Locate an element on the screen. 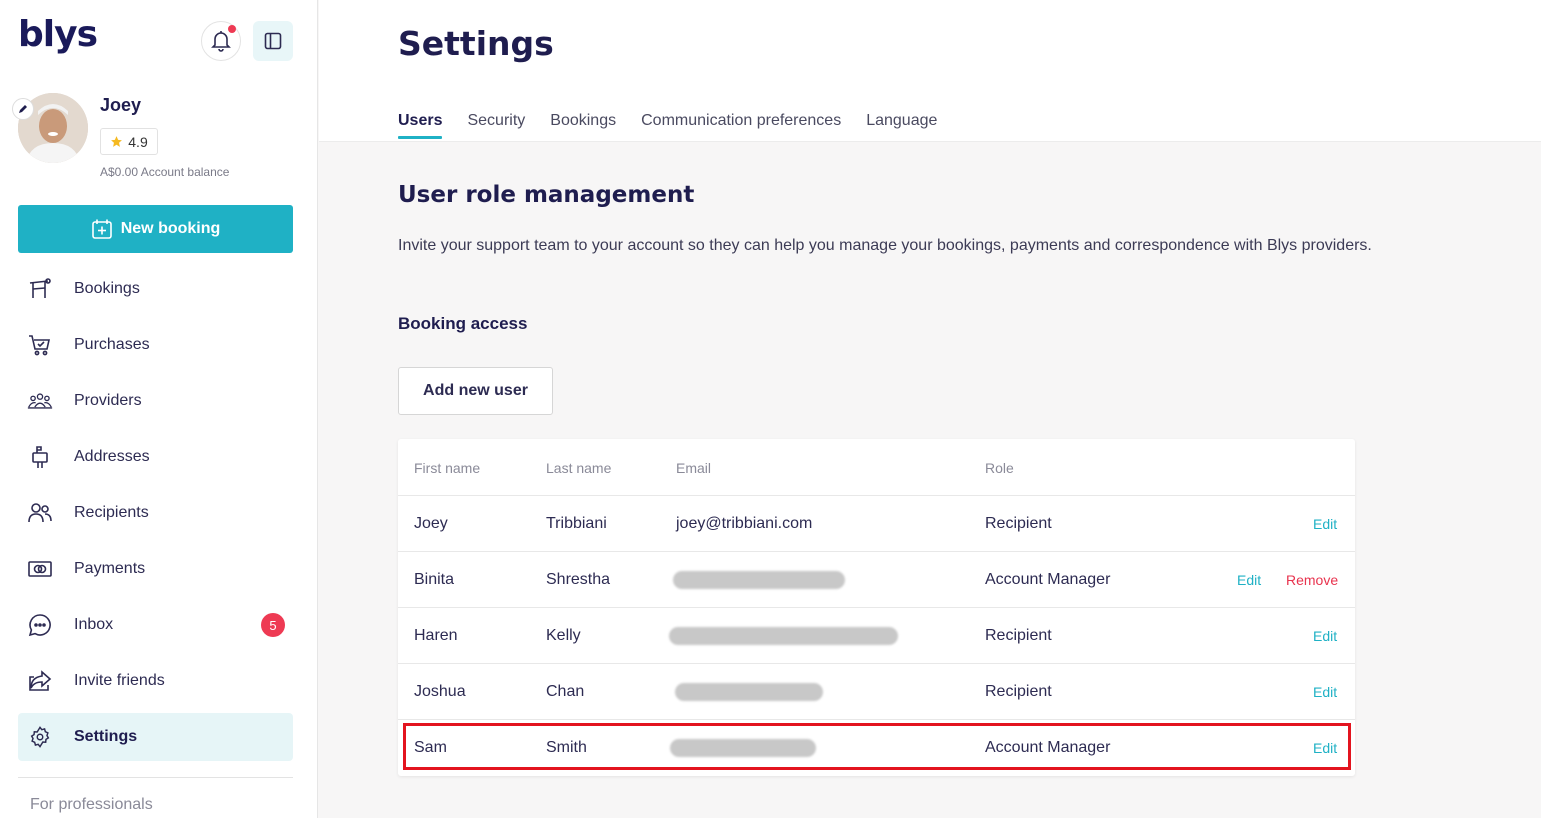 The image size is (1541, 818). rating-badge: 4.9 is located at coordinates (129, 141).